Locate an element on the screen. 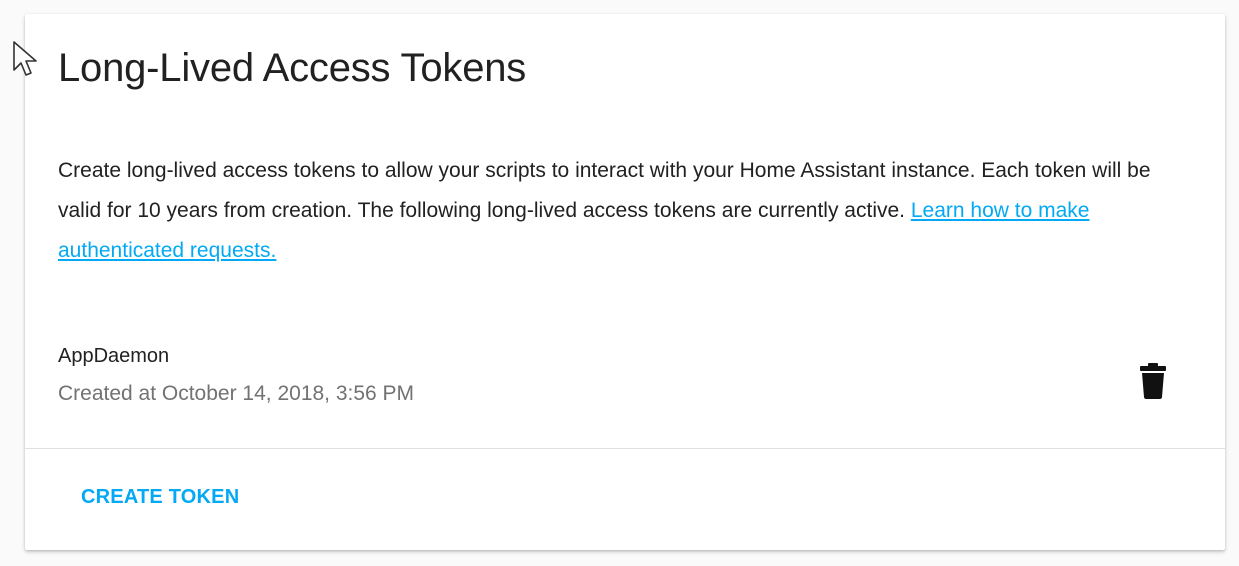  delete-icon is located at coordinates (1153, 381).